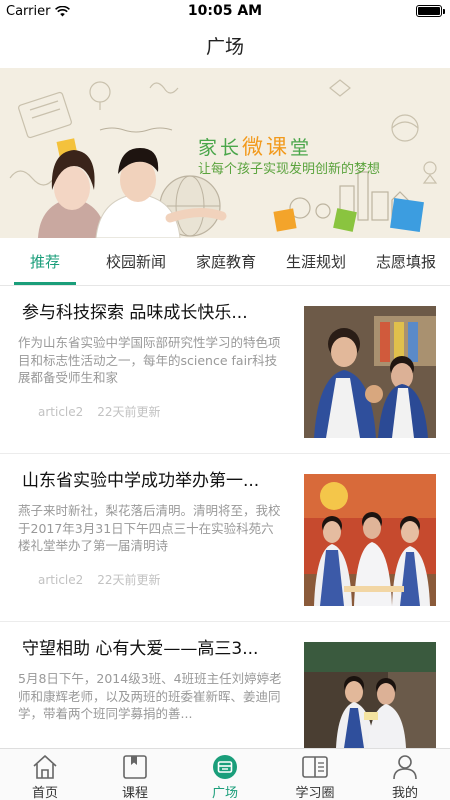 The width and height of the screenshot is (450, 800). I want to click on status-time: 10:05 AM, so click(225, 11).